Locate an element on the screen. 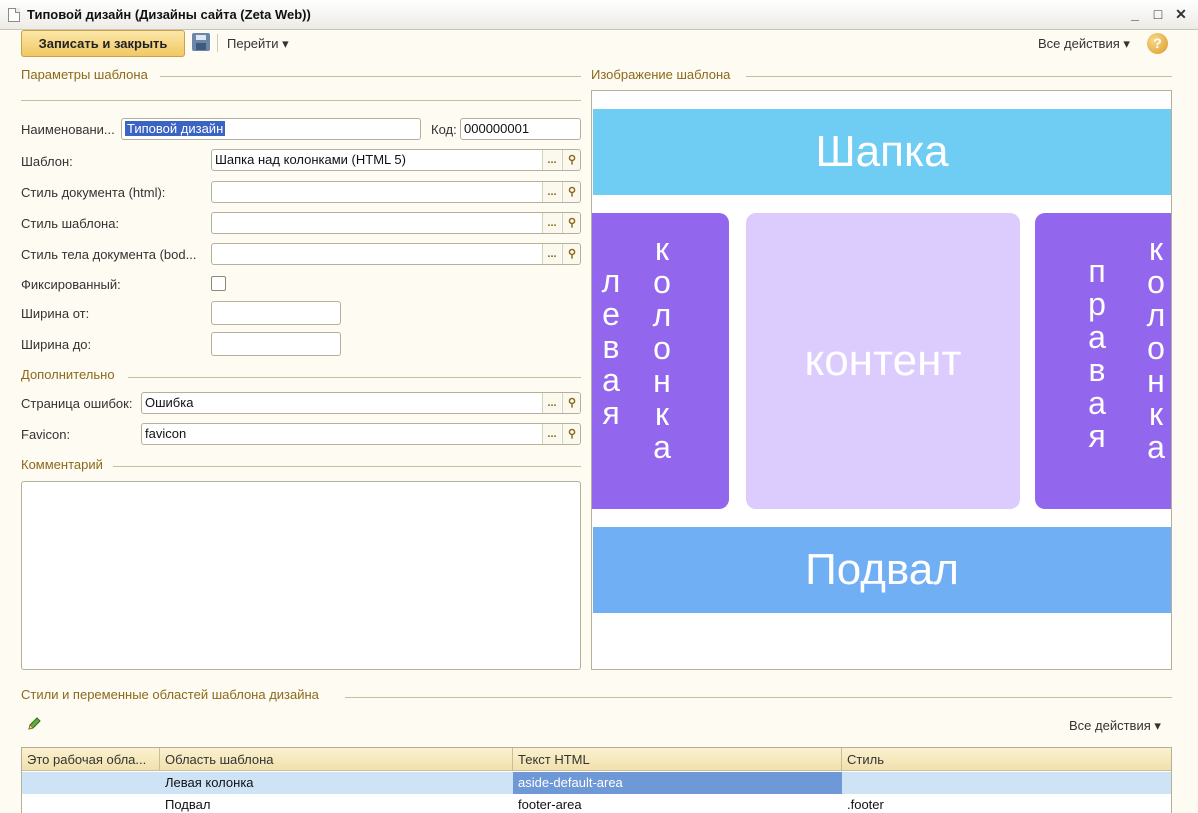 This screenshot has height=813, width=1198. left-column-word2: колонка is located at coordinates (662, 348).